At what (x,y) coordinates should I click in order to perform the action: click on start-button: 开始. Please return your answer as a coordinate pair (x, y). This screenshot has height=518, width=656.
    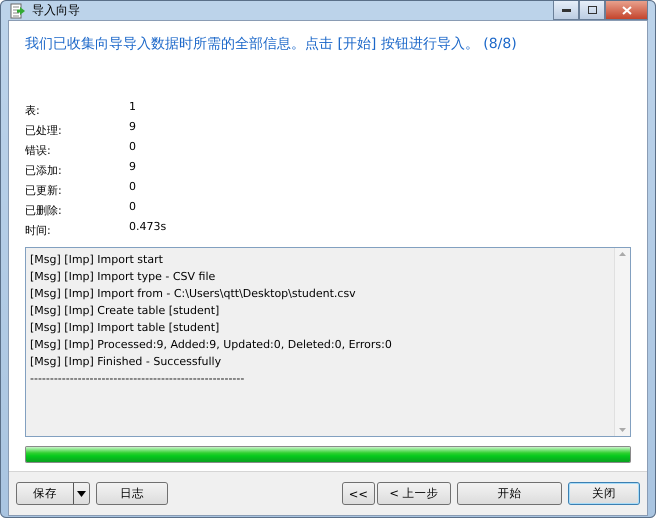
    Looking at the image, I should click on (509, 493).